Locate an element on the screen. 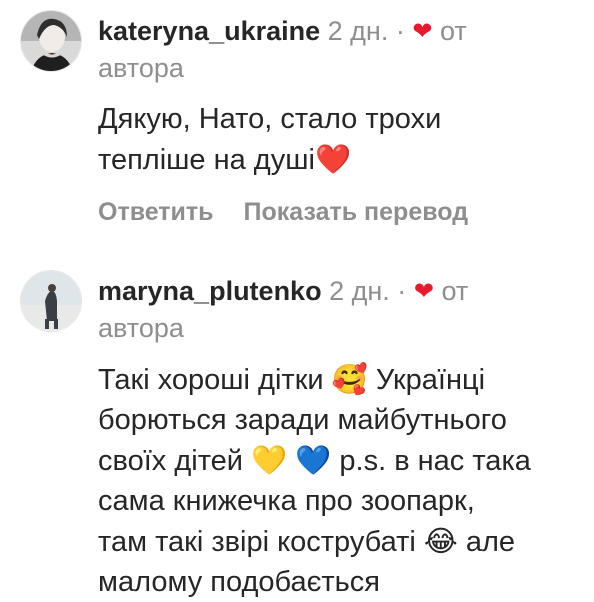 This screenshot has width=594, height=602. comment-meta: kateryna_ukraine 2 дн. · ❤ от is located at coordinates (342, 31).